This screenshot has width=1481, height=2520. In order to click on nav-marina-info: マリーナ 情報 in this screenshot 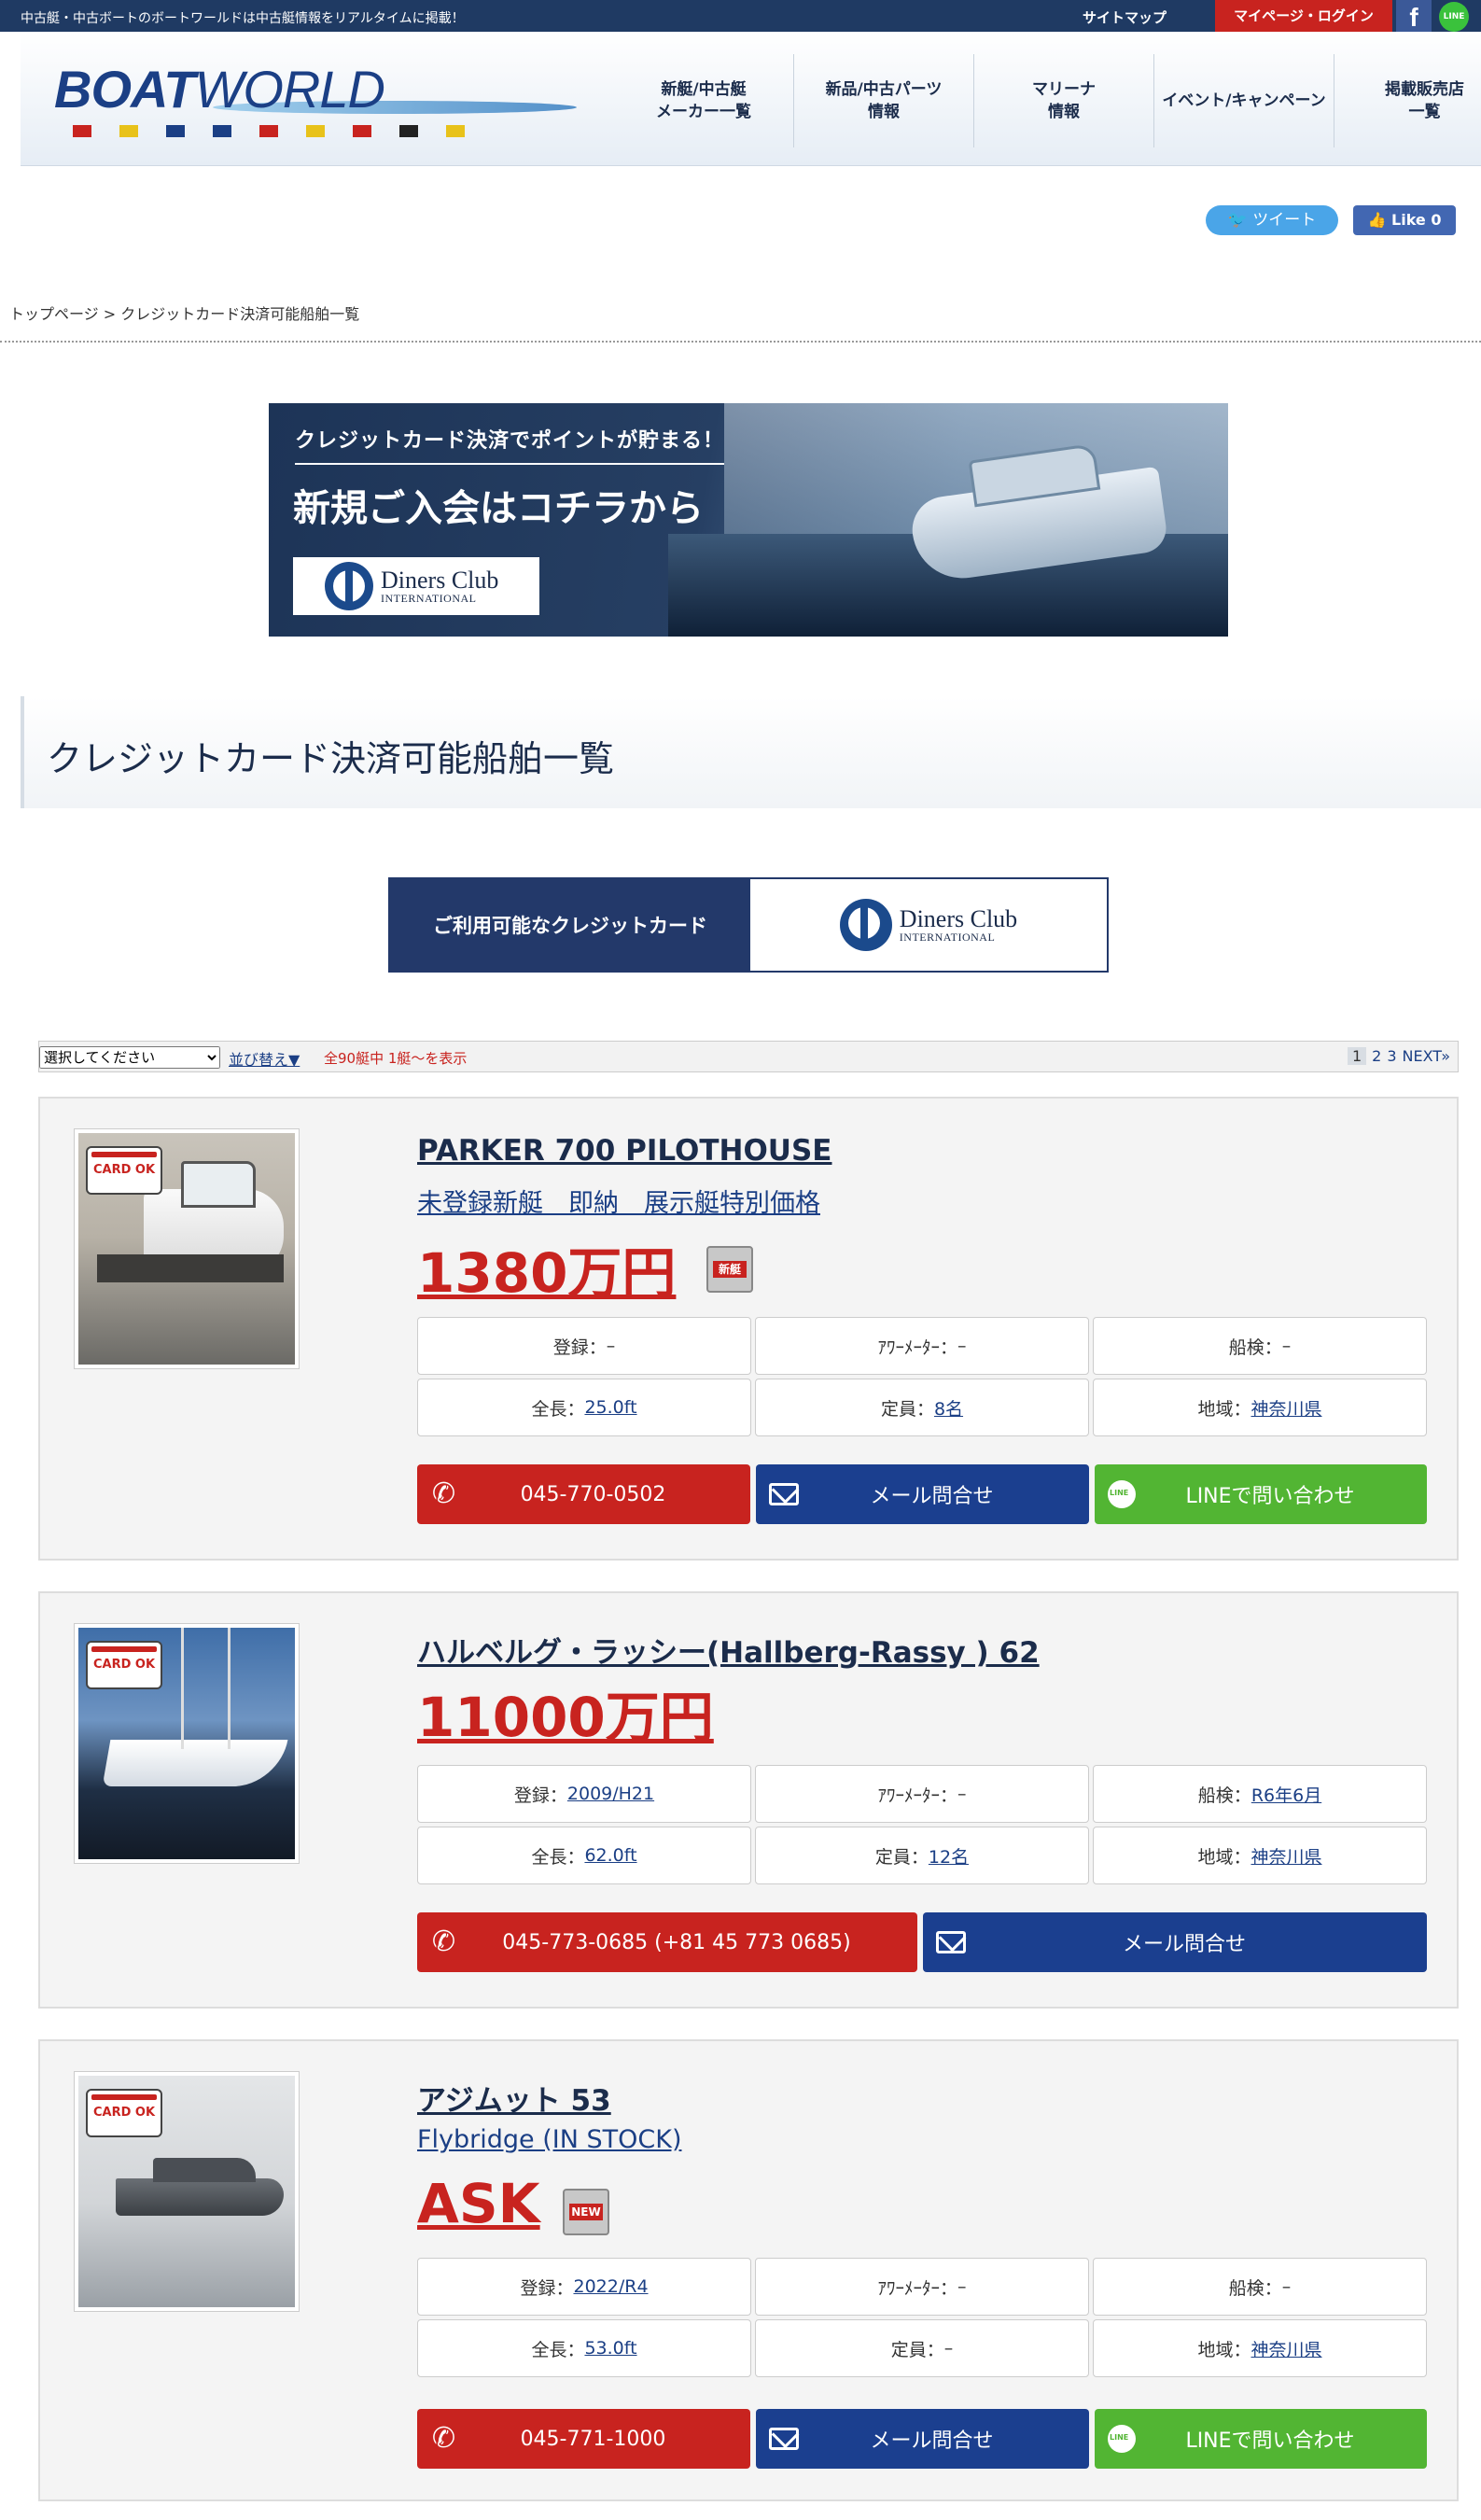, I will do `click(1064, 100)`.